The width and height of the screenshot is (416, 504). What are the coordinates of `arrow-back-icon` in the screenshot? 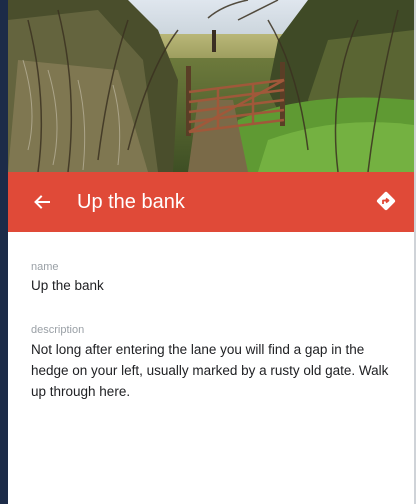 It's located at (42, 202).